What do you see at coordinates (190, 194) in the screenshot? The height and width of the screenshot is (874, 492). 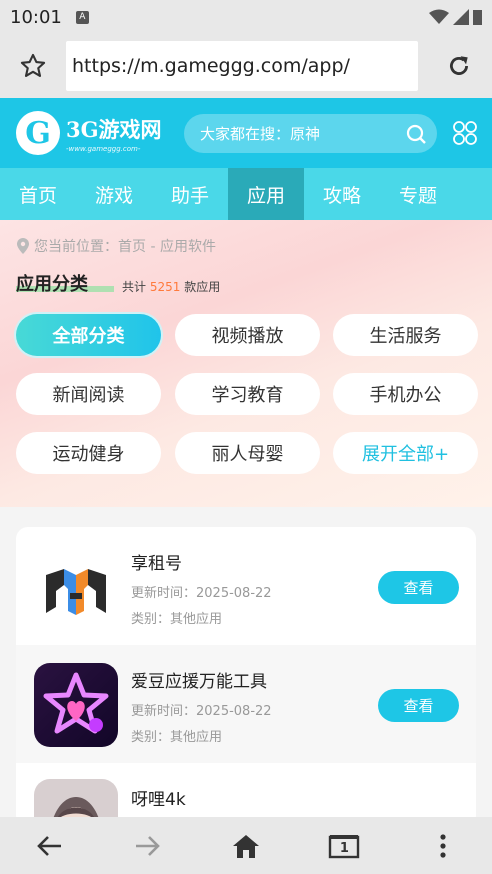 I see `nav-helper: 助手` at bounding box center [190, 194].